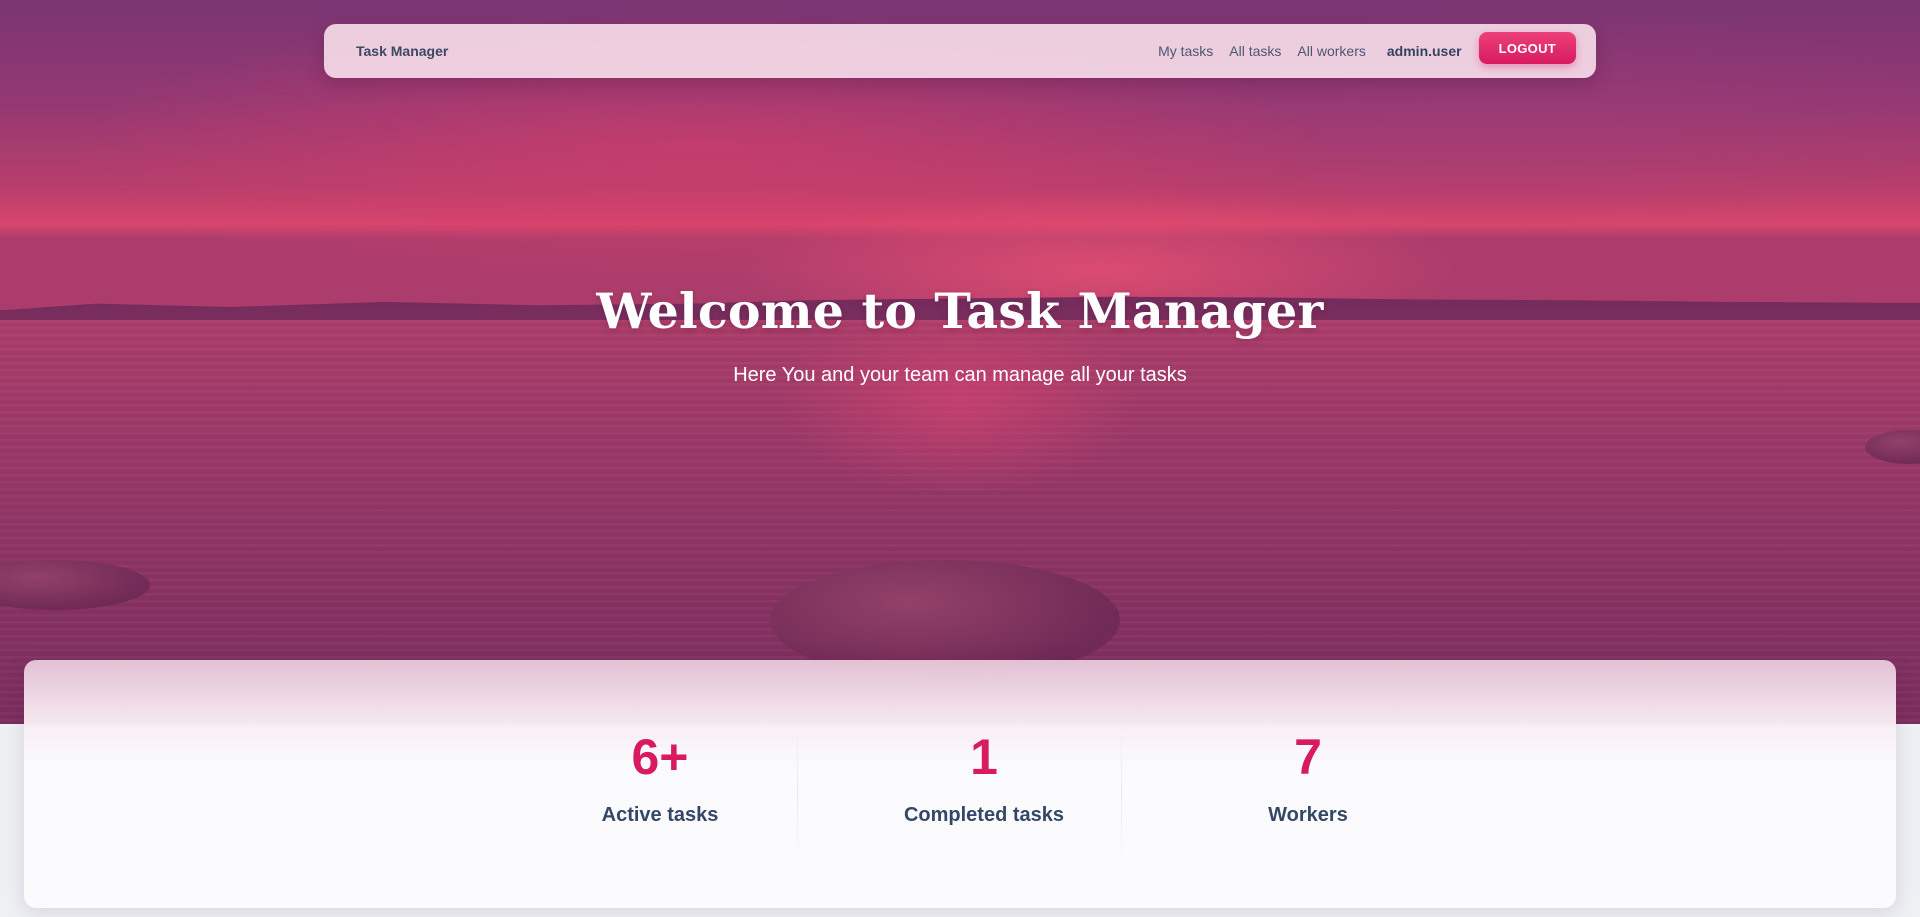  What do you see at coordinates (1185, 51) in the screenshot?
I see `nav-link-my-tasks: My tasks` at bounding box center [1185, 51].